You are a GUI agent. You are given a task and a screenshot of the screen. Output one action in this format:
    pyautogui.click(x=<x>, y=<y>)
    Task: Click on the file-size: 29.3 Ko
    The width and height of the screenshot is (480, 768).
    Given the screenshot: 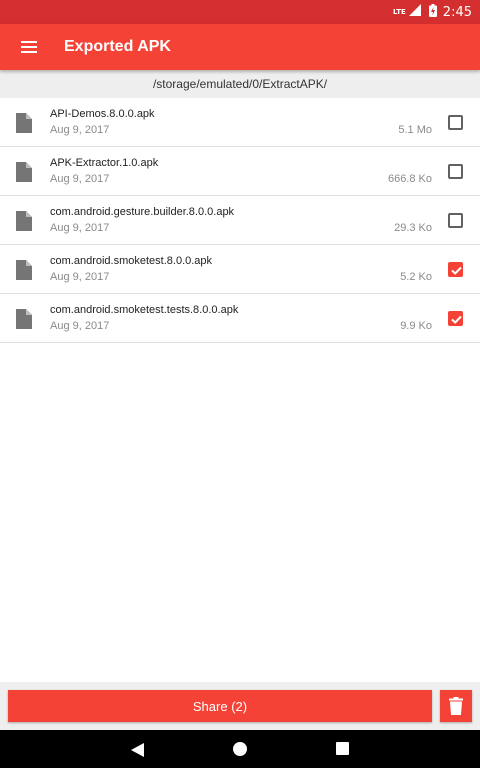 What is the action you would take?
    pyautogui.click(x=413, y=228)
    